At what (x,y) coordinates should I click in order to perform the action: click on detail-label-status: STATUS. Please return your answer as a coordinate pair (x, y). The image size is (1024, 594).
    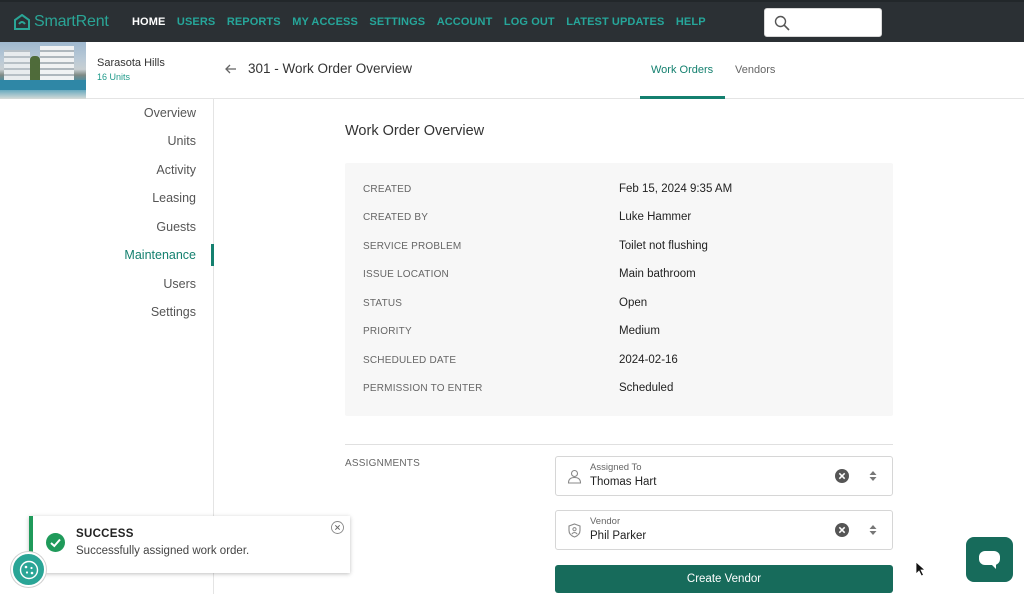
    Looking at the image, I should click on (383, 303).